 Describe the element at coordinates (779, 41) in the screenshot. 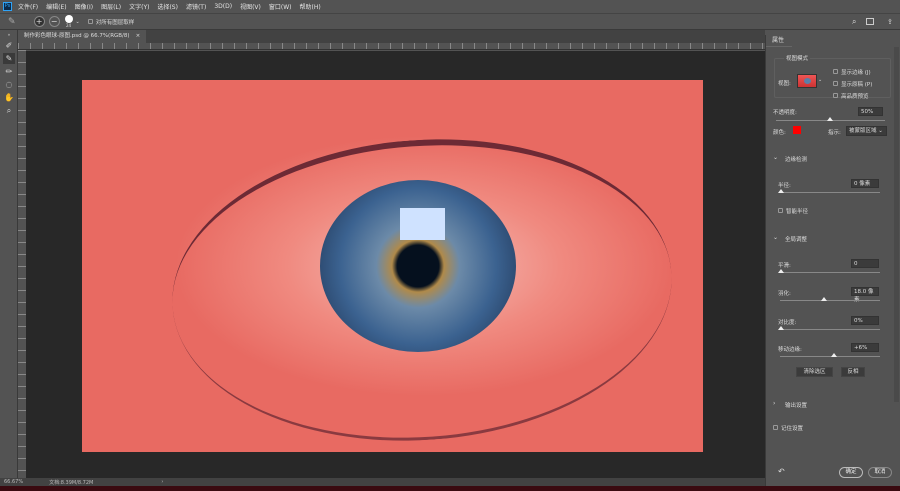

I see `tab-properties: 属性` at that location.